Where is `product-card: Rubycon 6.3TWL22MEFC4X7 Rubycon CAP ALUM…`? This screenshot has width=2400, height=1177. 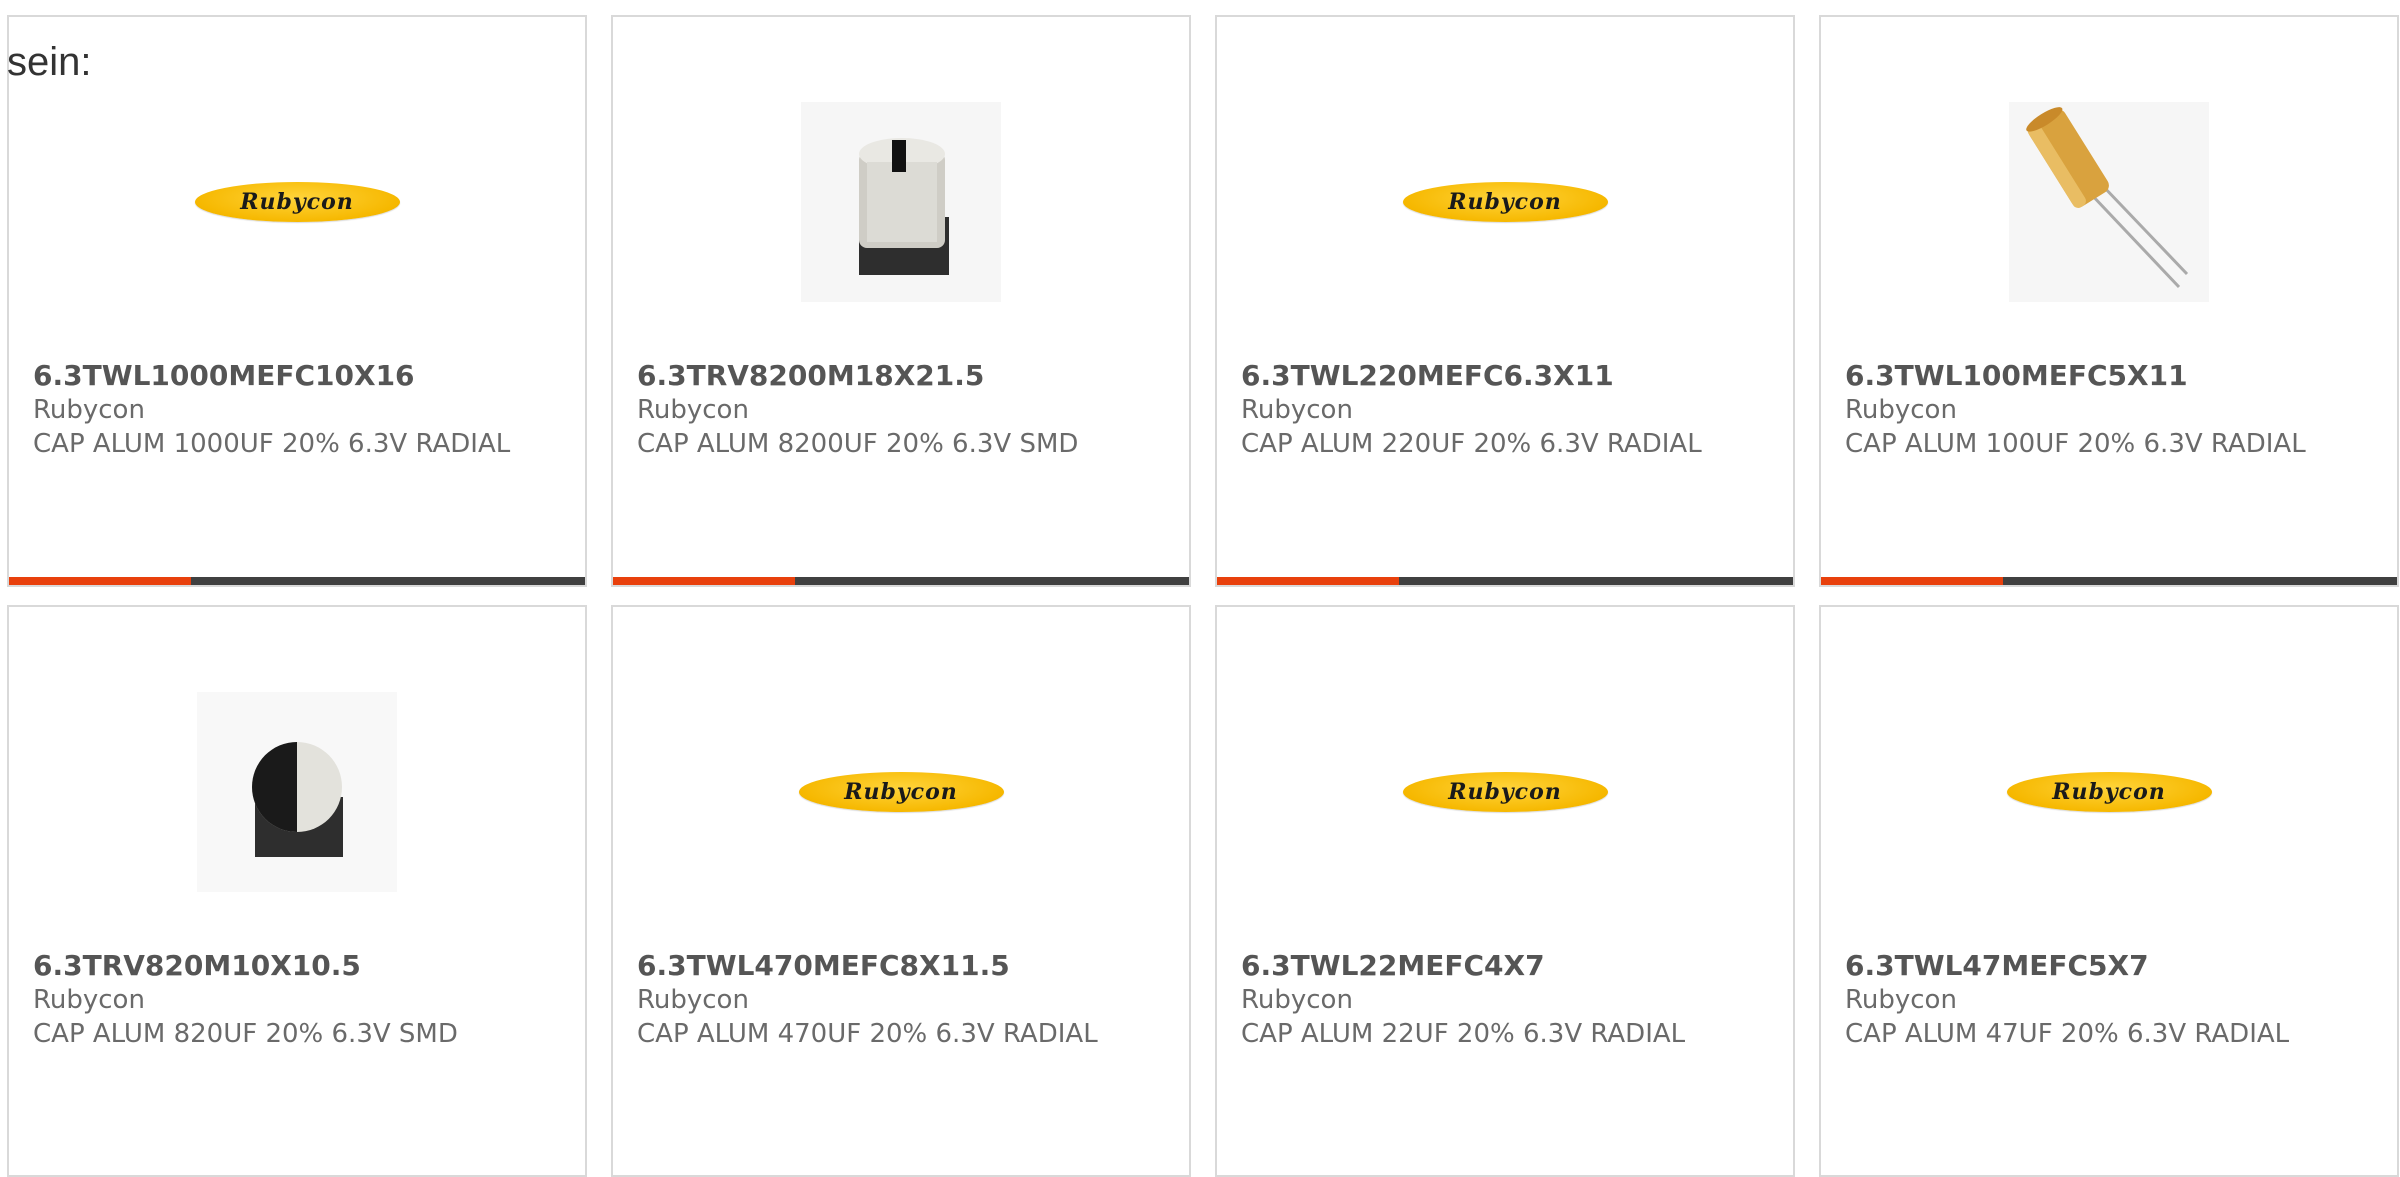
product-card: Rubycon 6.3TWL22MEFC4X7 Rubycon CAP ALUM… is located at coordinates (1505, 891).